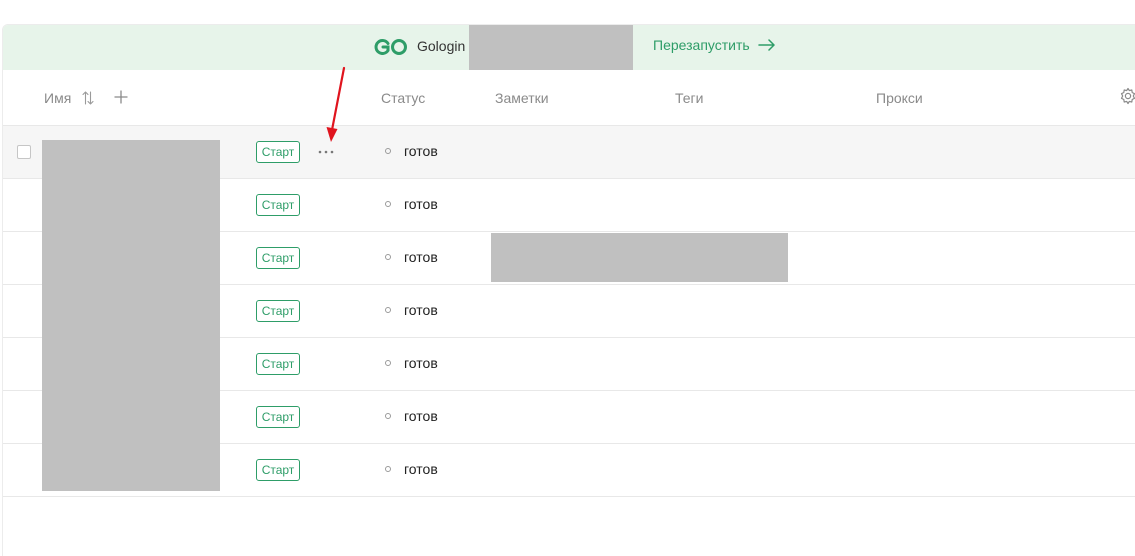  I want to click on add-column-icon, so click(121, 97).